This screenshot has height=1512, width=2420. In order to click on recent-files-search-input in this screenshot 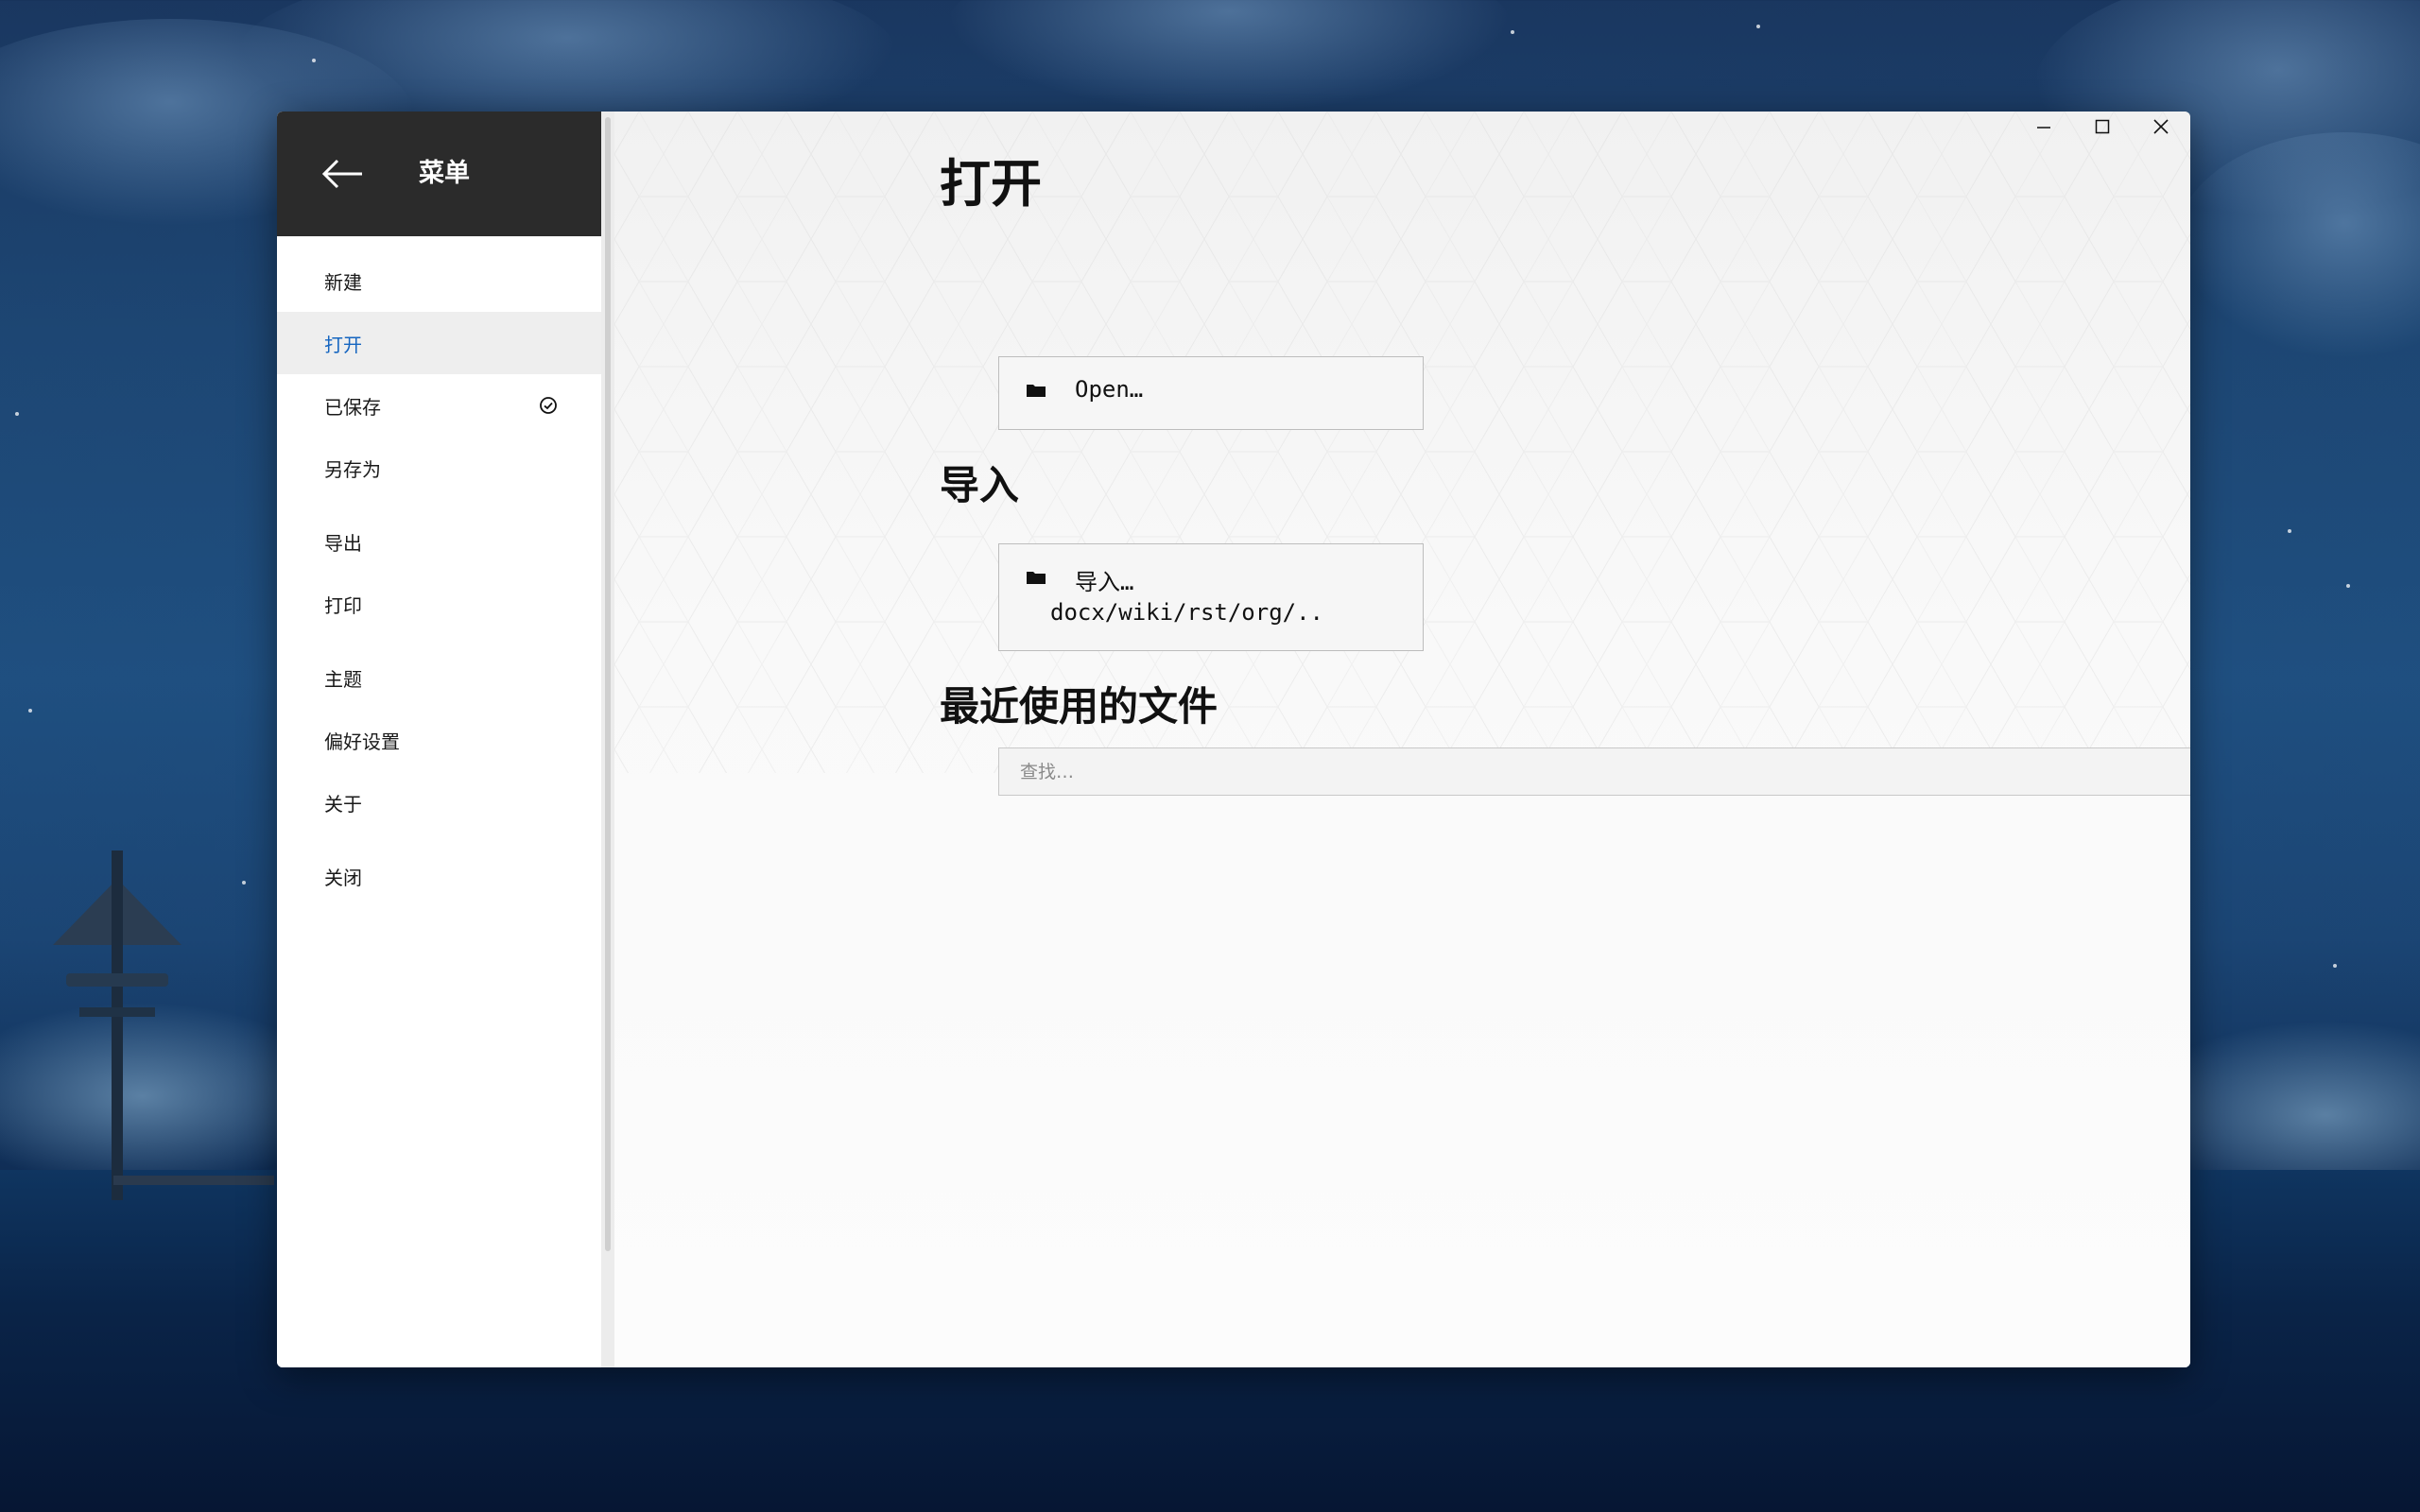, I will do `click(1594, 771)`.